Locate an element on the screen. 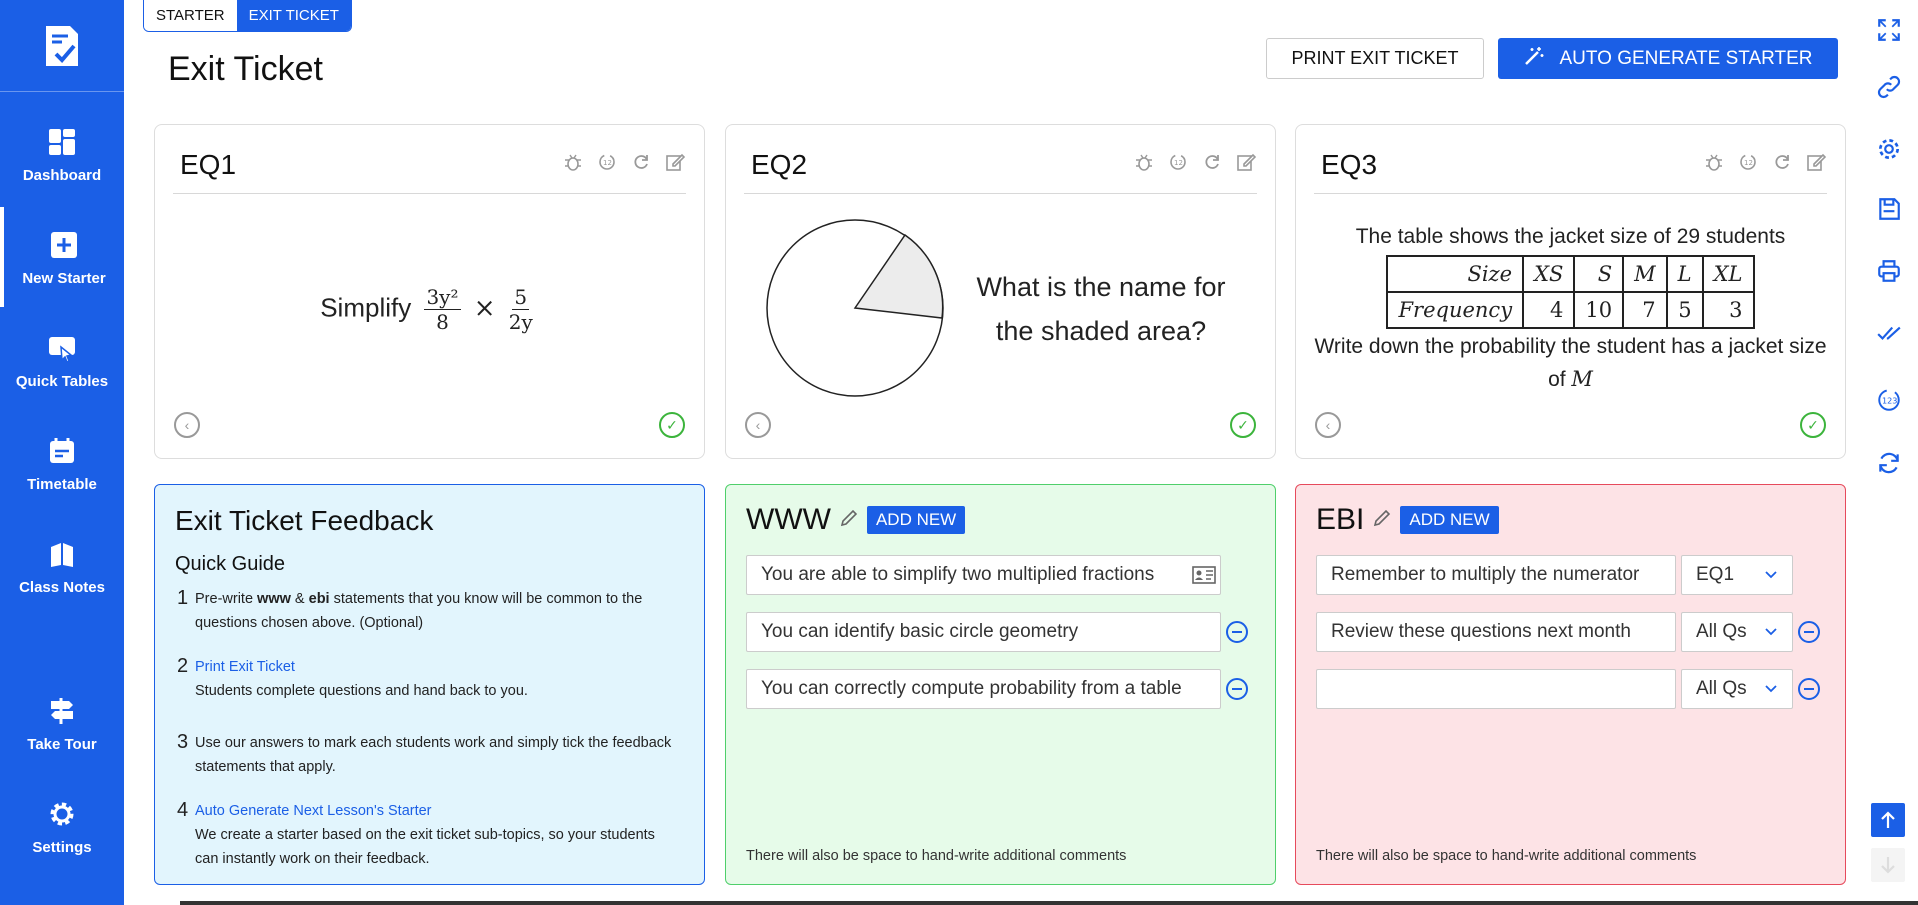 The width and height of the screenshot is (1918, 905). print-exit-ticket-button: PRINT EXIT TICKET is located at coordinates (1375, 58).